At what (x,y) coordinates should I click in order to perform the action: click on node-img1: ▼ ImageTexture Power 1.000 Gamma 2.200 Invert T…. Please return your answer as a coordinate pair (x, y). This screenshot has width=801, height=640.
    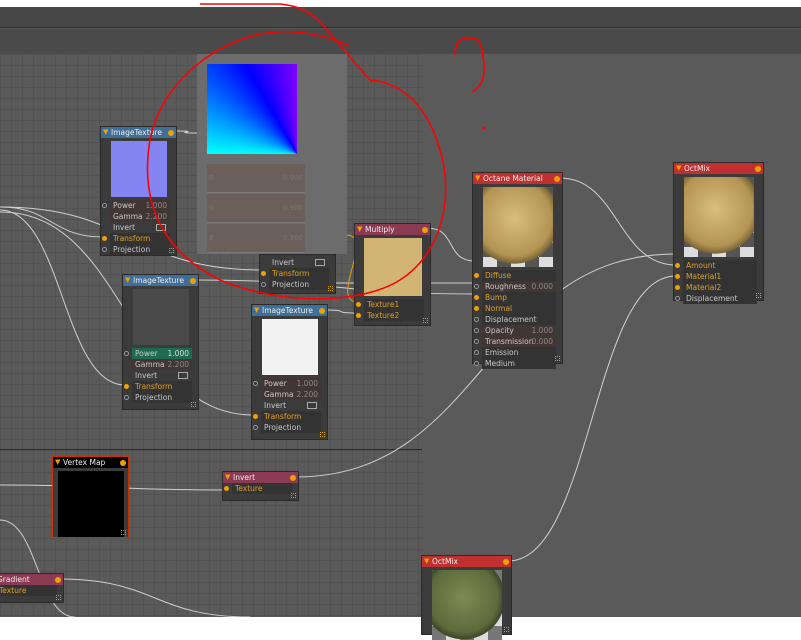
    Looking at the image, I should click on (138, 191).